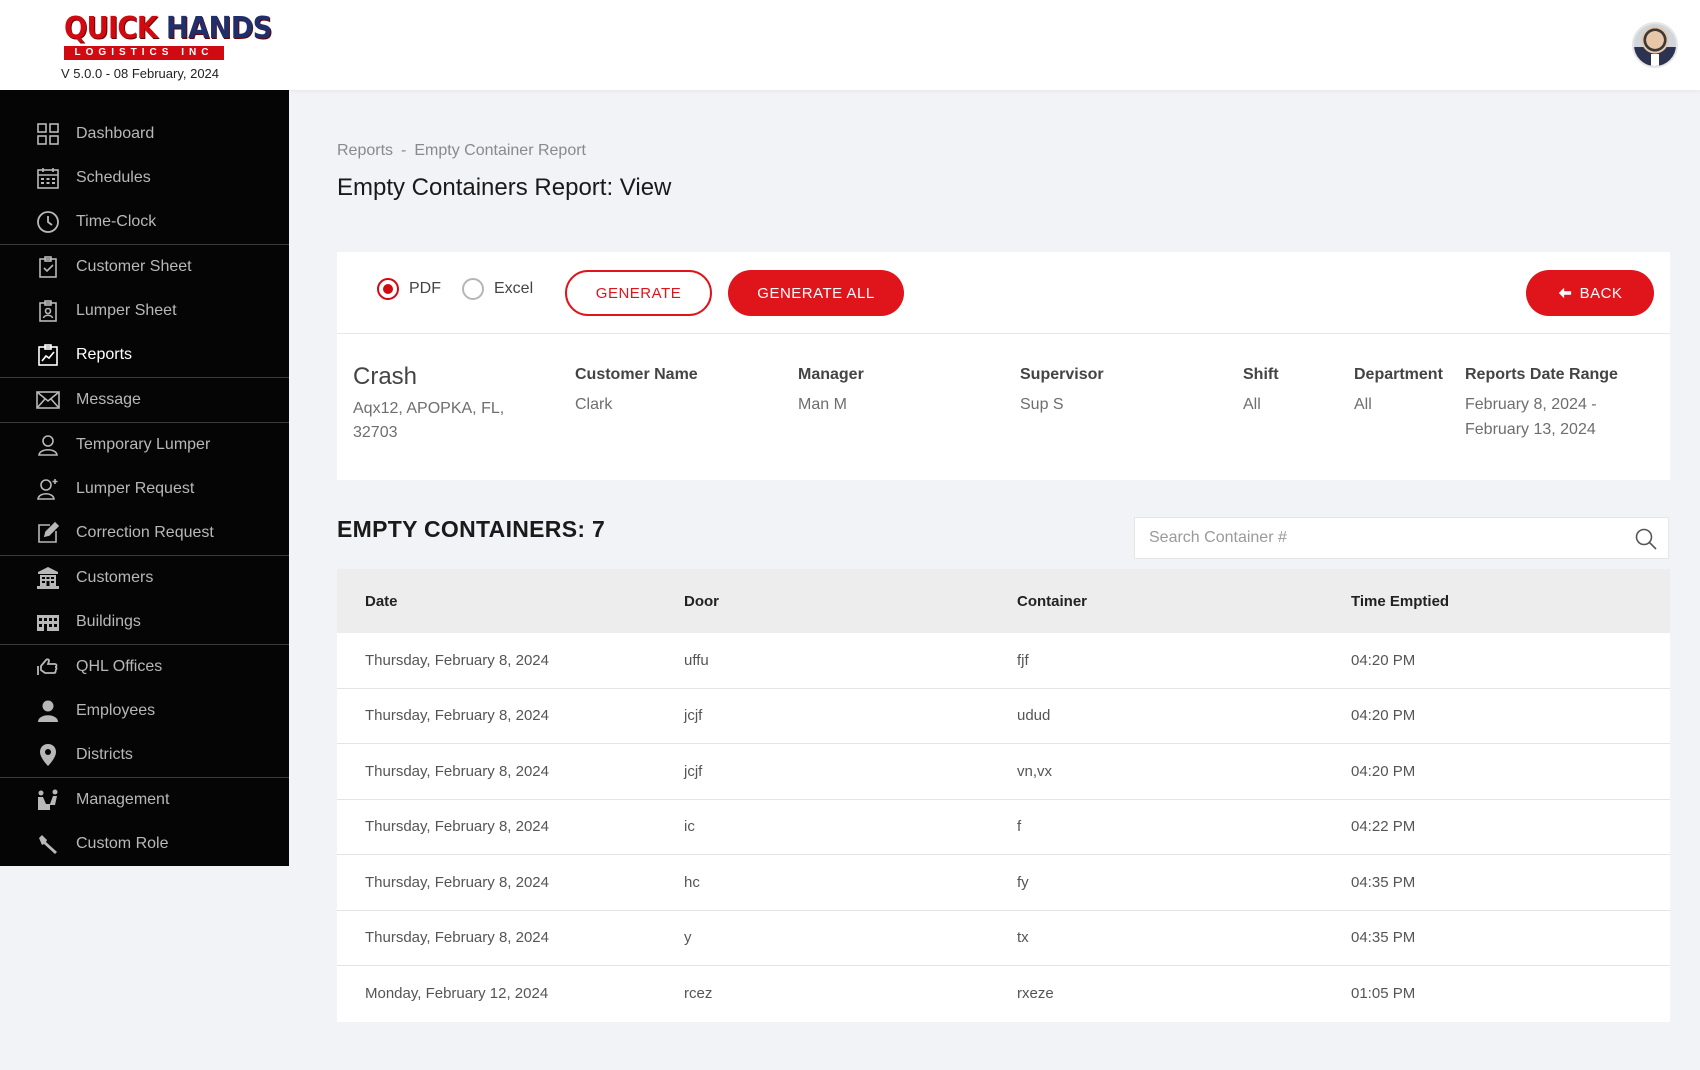  What do you see at coordinates (822, 404) in the screenshot?
I see `manager-value: Man M` at bounding box center [822, 404].